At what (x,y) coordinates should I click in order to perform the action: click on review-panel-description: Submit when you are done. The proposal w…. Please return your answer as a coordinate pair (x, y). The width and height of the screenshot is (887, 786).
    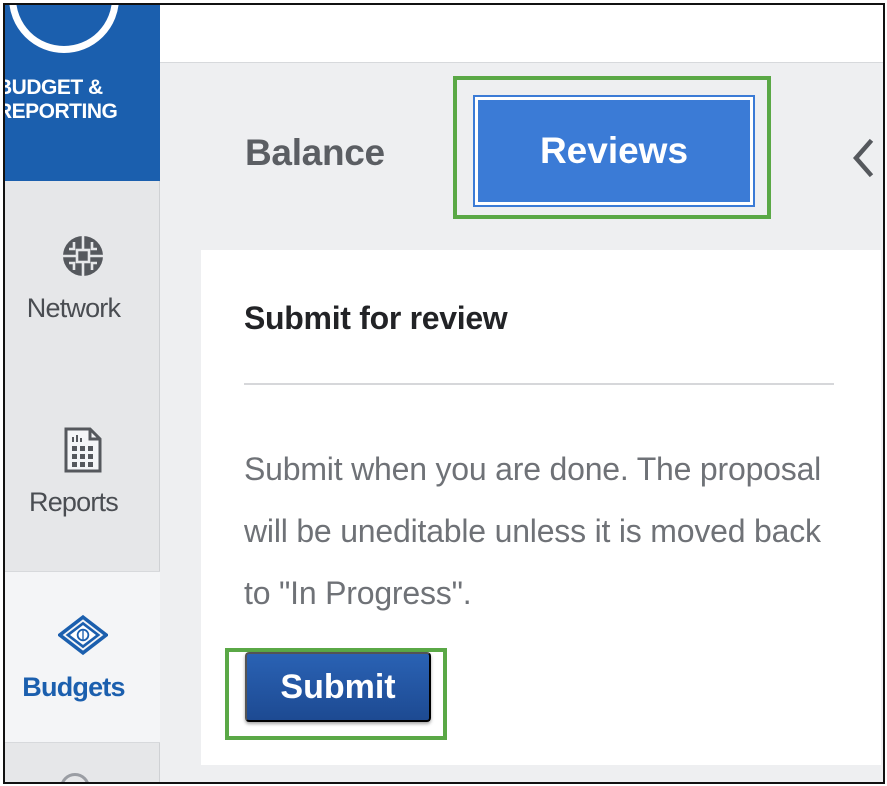
    Looking at the image, I should click on (533, 531).